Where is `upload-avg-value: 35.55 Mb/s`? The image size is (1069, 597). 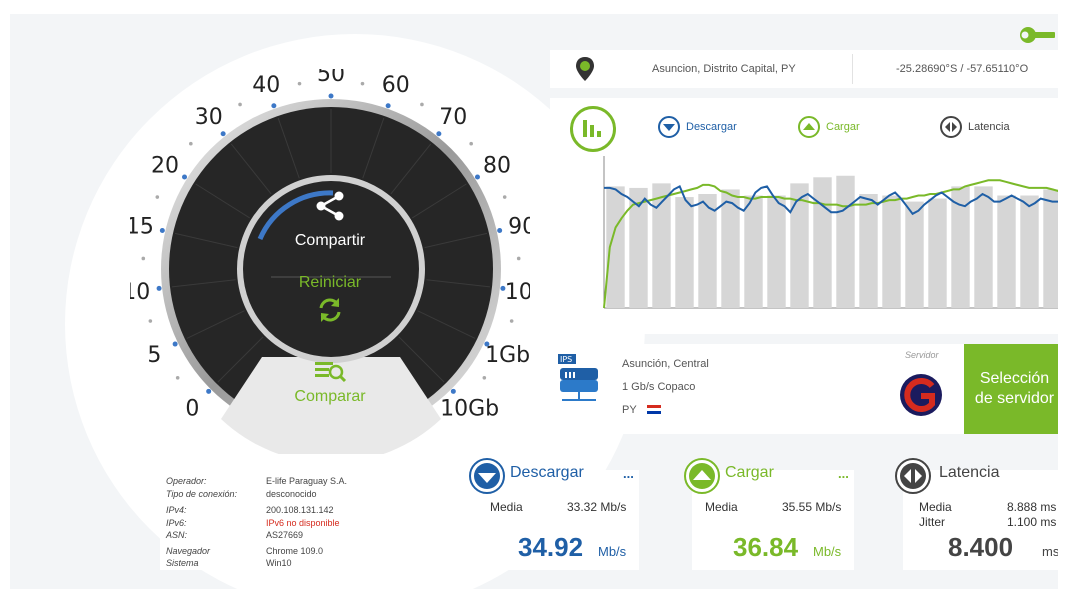 upload-avg-value: 35.55 Mb/s is located at coordinates (812, 507).